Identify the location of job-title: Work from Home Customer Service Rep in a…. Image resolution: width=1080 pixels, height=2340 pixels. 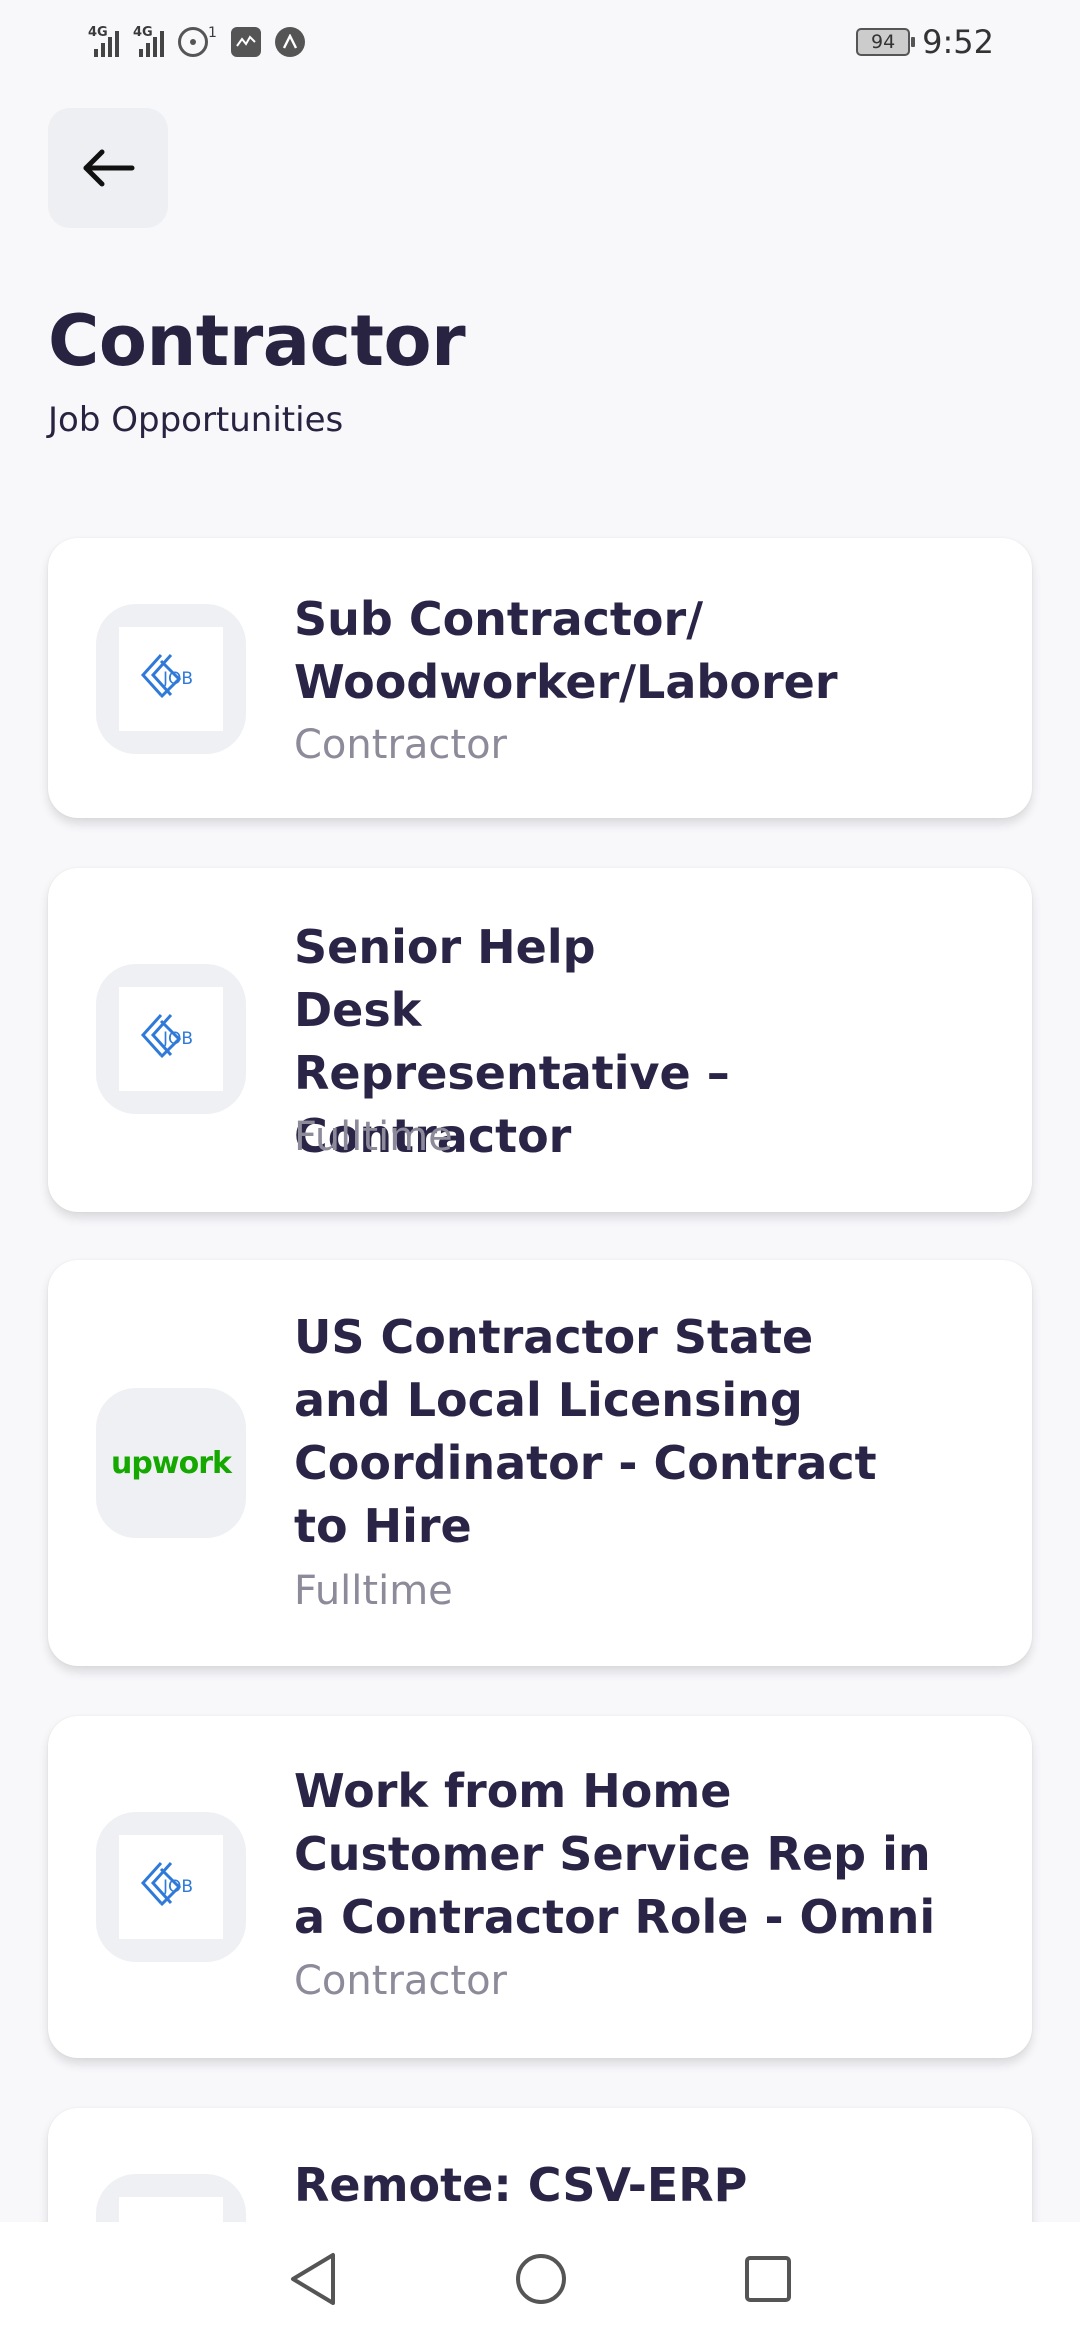
(615, 1854).